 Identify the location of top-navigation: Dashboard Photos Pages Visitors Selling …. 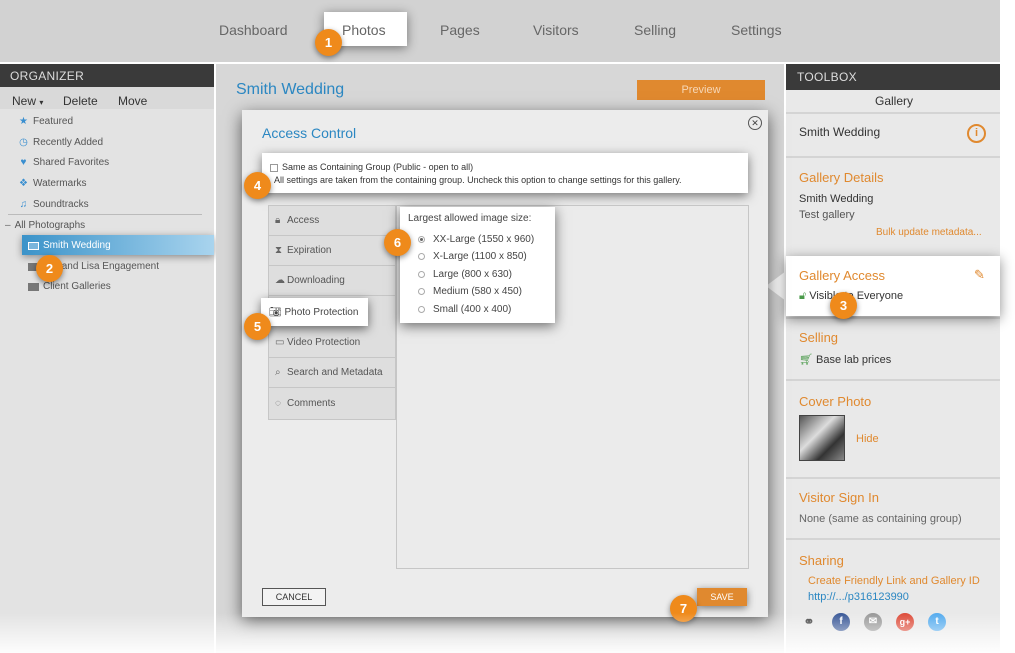
(500, 31).